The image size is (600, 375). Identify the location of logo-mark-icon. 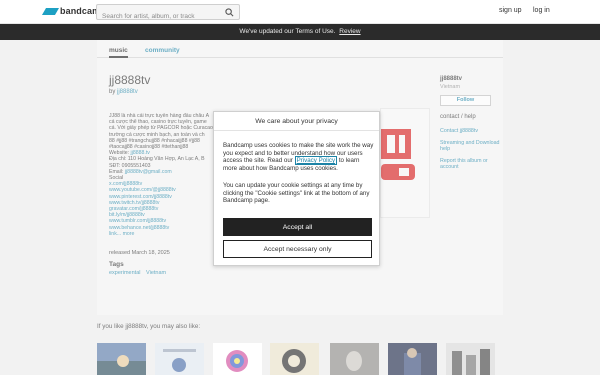
(50, 11).